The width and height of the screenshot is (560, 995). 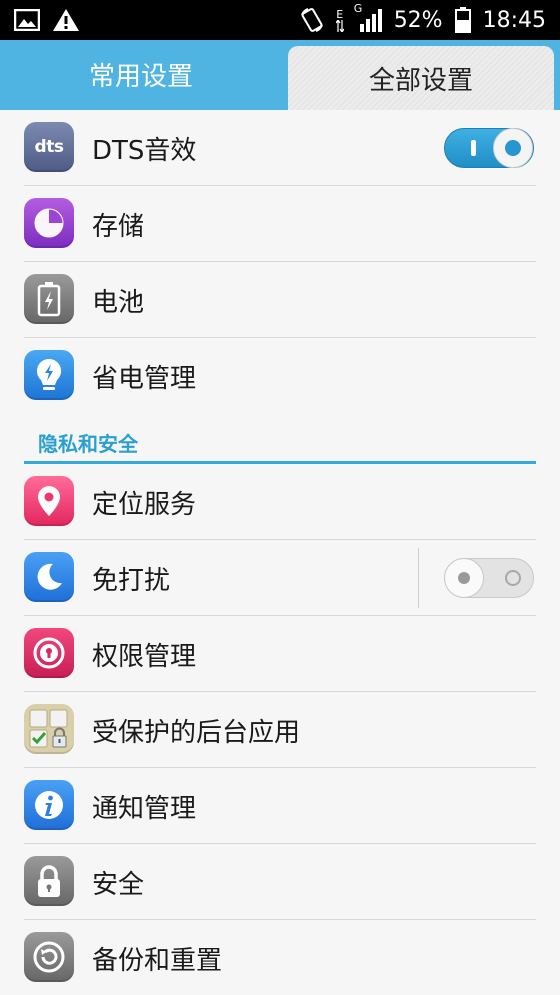 I want to click on signal-icon: G, so click(x=368, y=17).